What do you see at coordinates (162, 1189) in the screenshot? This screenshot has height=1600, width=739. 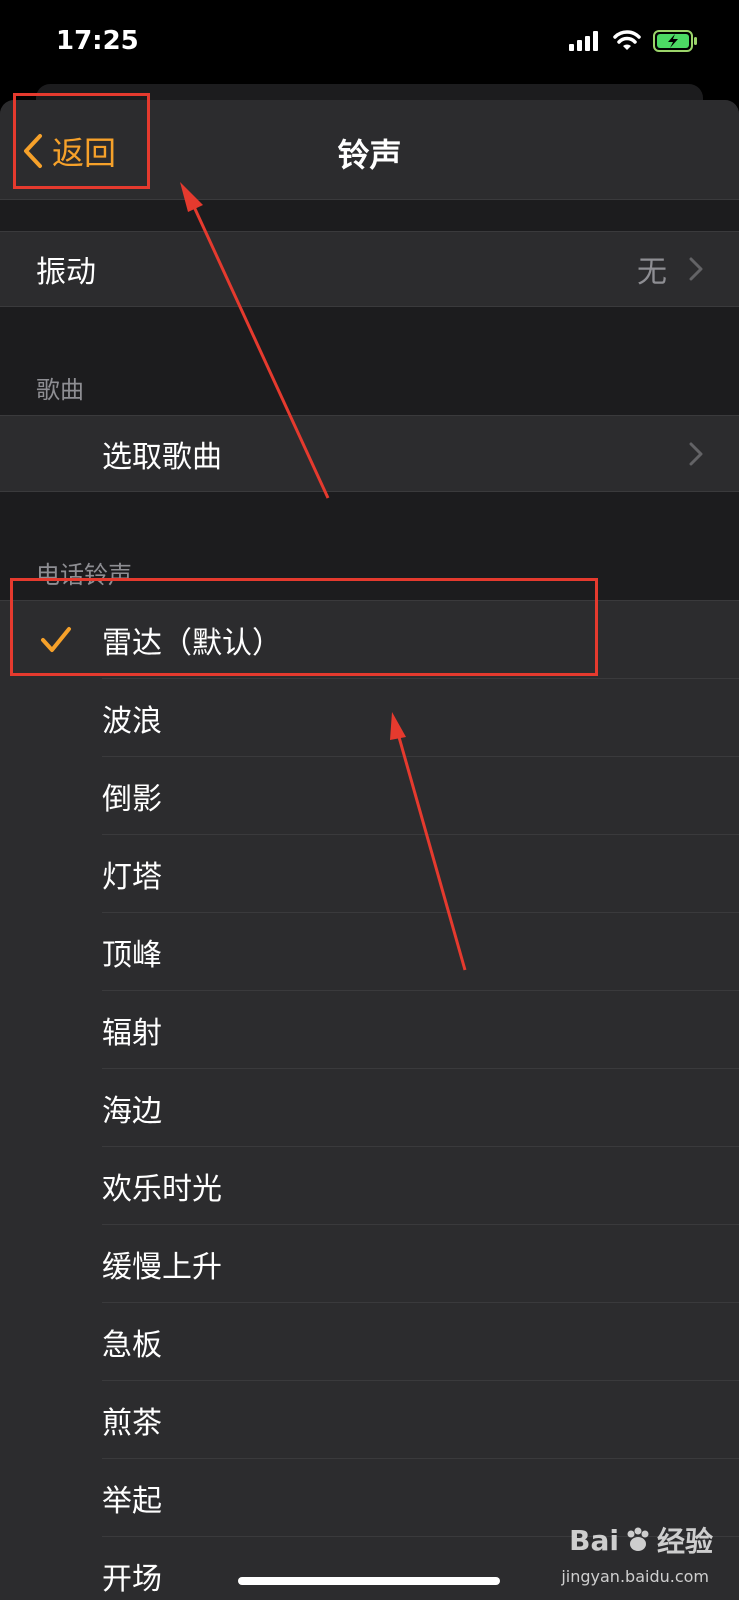 I see `ringtone-label: 欢乐时光` at bounding box center [162, 1189].